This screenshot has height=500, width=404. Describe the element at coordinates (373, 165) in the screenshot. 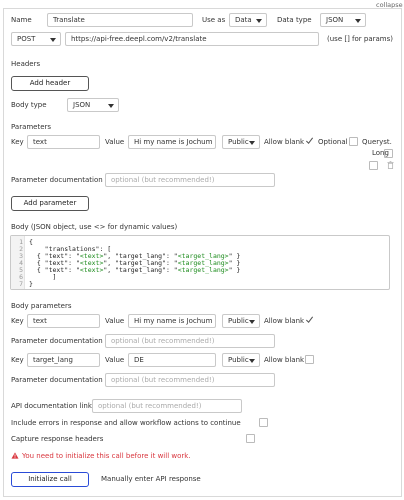

I see `param-long-checkbox` at that location.